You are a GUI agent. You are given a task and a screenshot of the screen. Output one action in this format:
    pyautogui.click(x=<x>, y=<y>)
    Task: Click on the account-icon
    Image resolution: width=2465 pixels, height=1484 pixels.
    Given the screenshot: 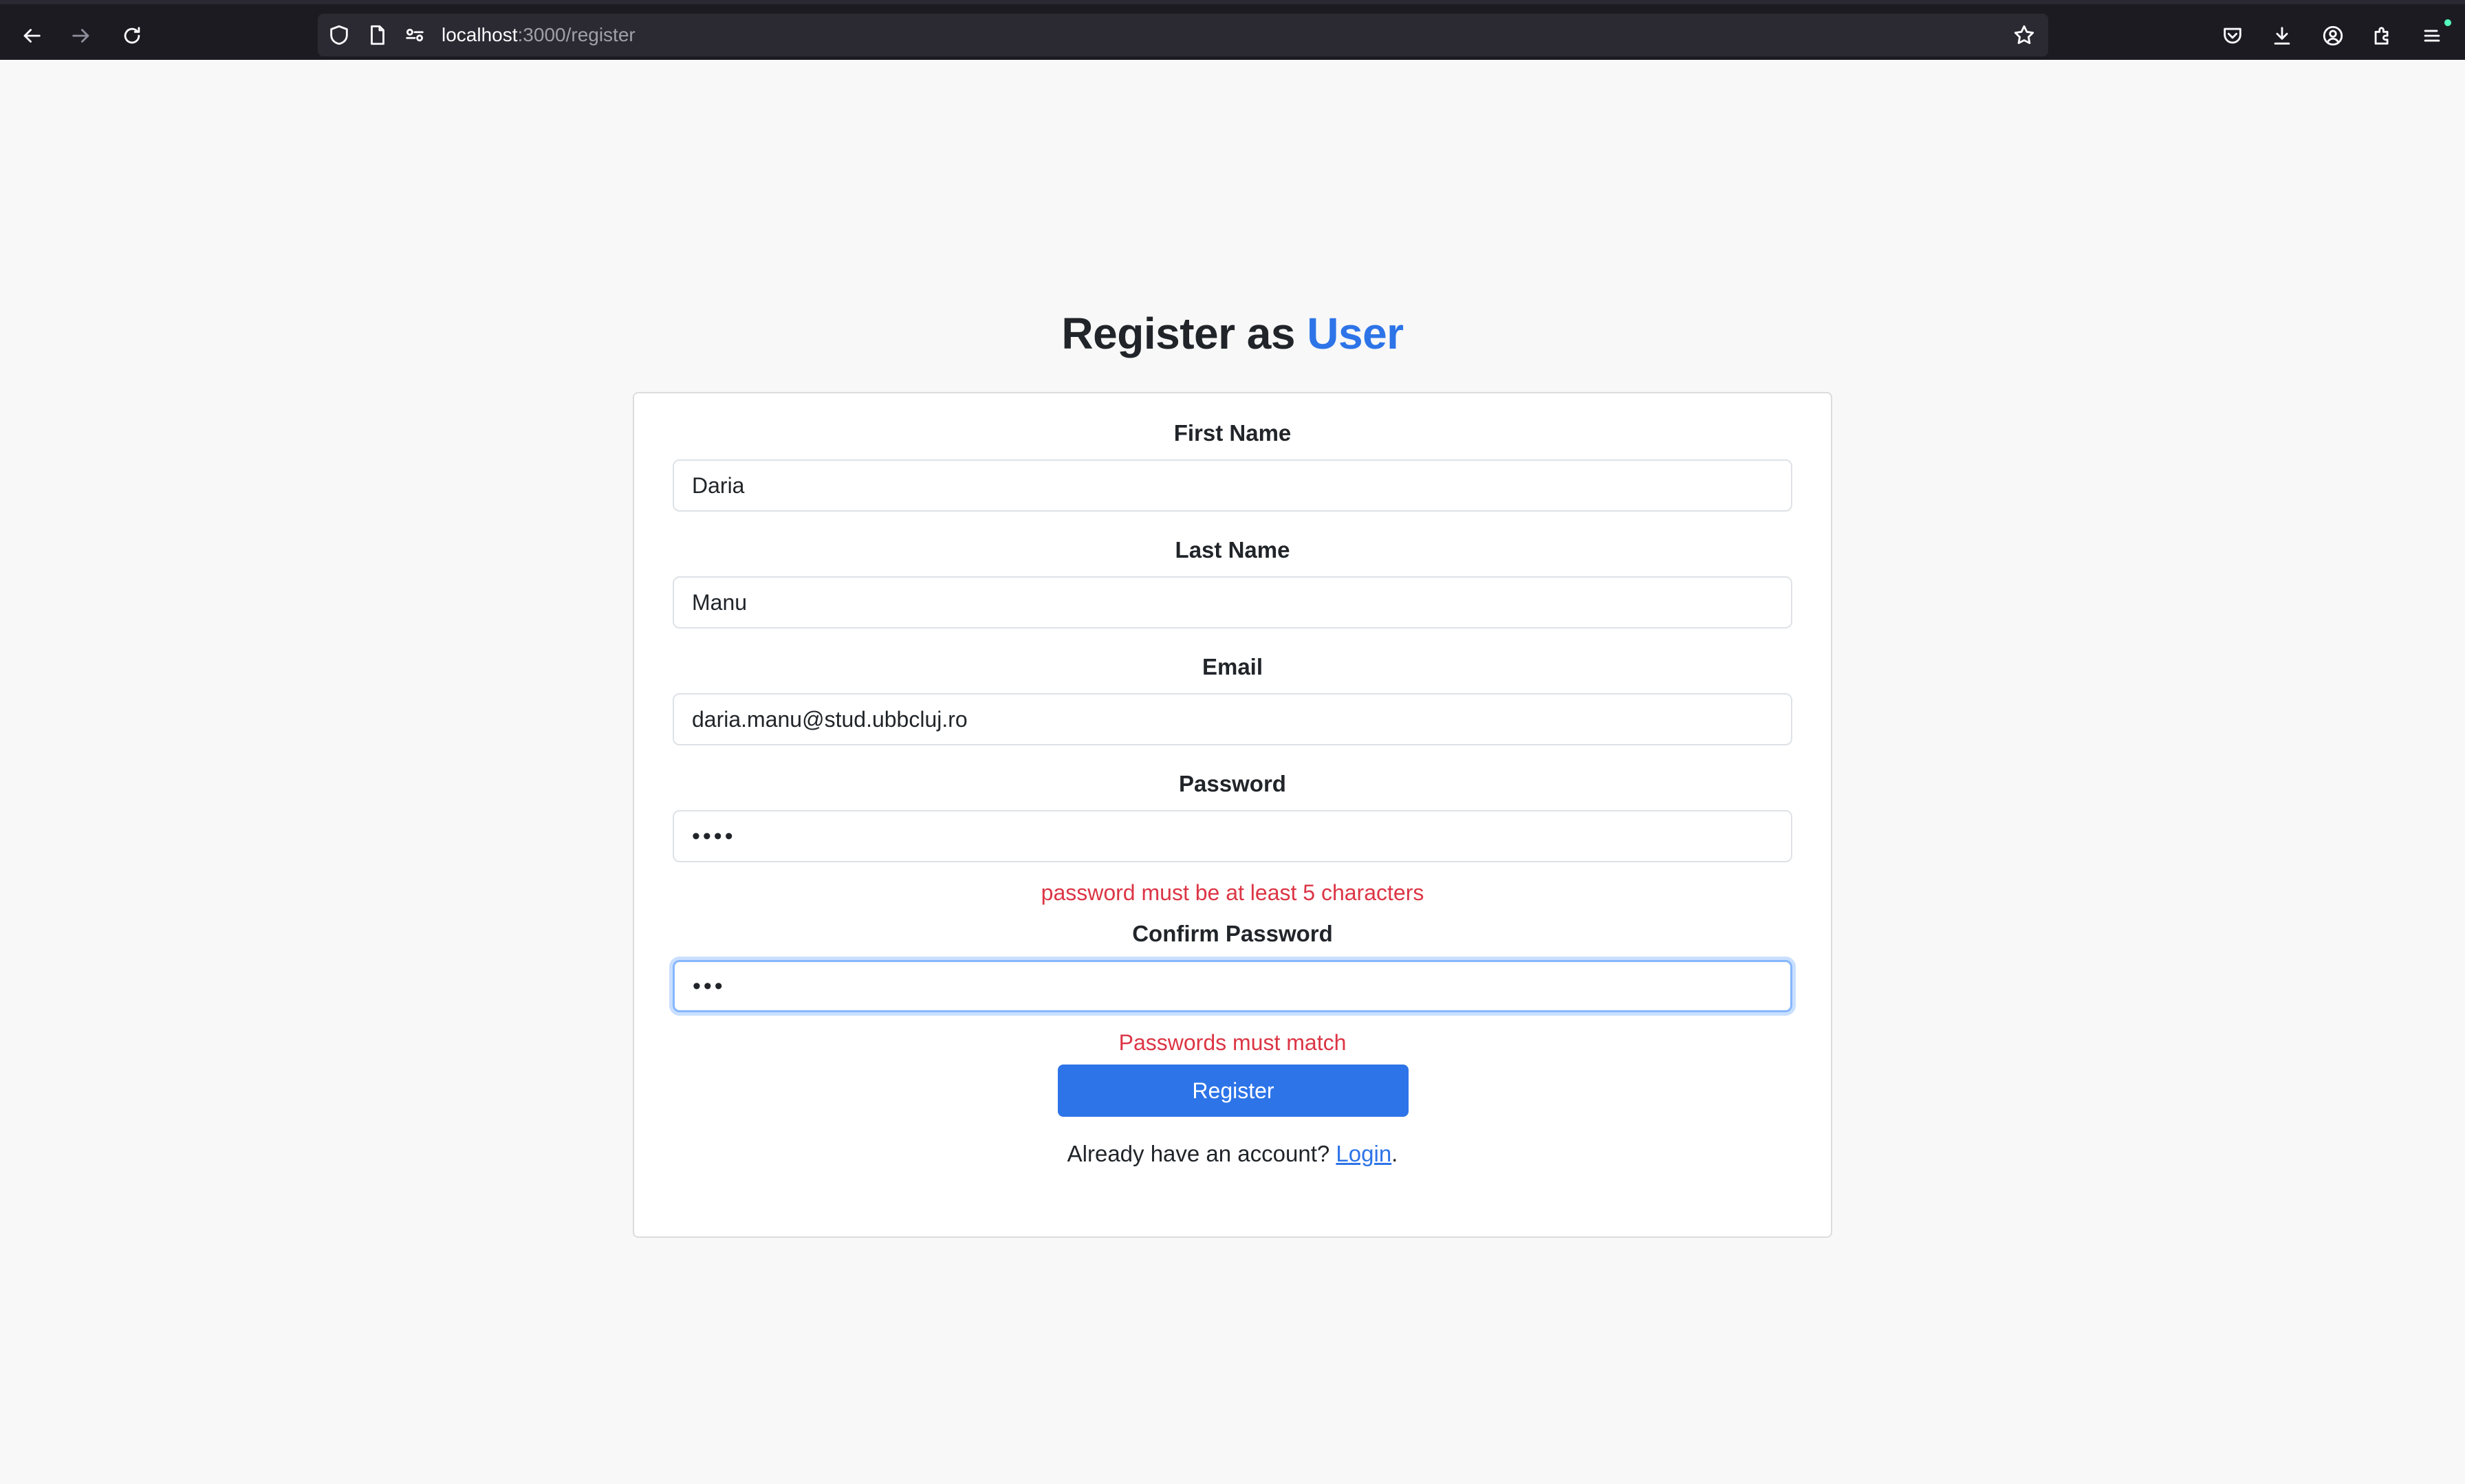 What is the action you would take?
    pyautogui.click(x=2333, y=35)
    